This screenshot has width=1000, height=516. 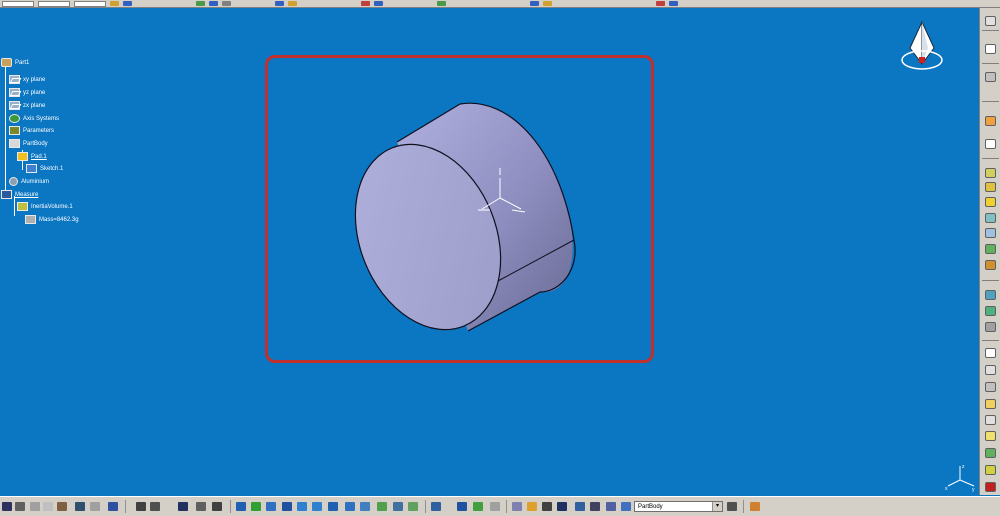 What do you see at coordinates (990, 327) in the screenshot?
I see `draft-icon` at bounding box center [990, 327].